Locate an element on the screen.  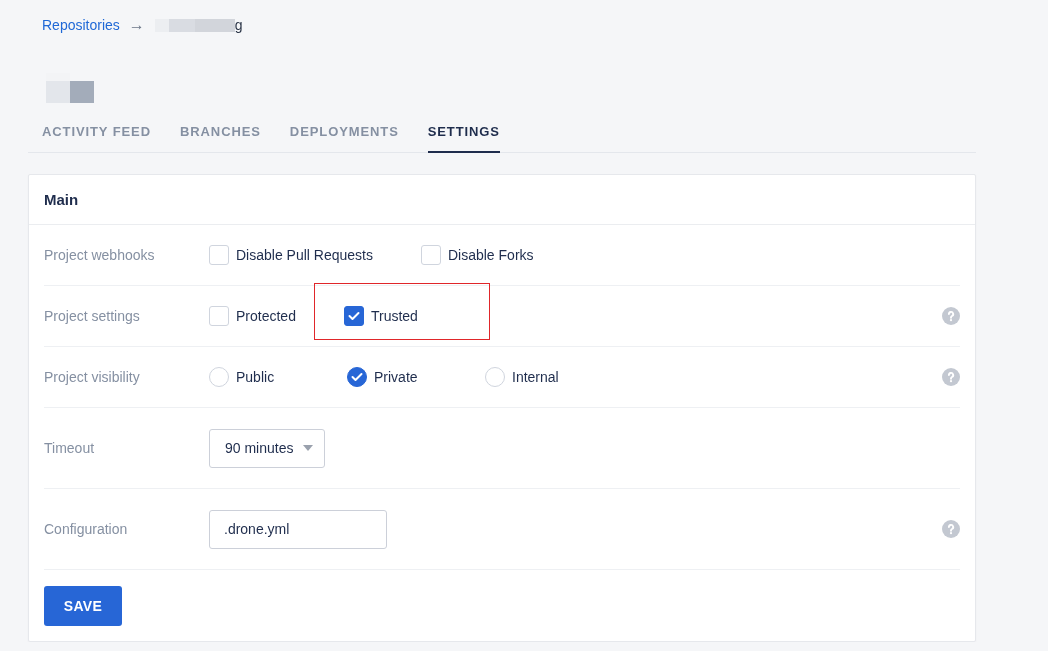
caret-icon is located at coordinates (308, 448).